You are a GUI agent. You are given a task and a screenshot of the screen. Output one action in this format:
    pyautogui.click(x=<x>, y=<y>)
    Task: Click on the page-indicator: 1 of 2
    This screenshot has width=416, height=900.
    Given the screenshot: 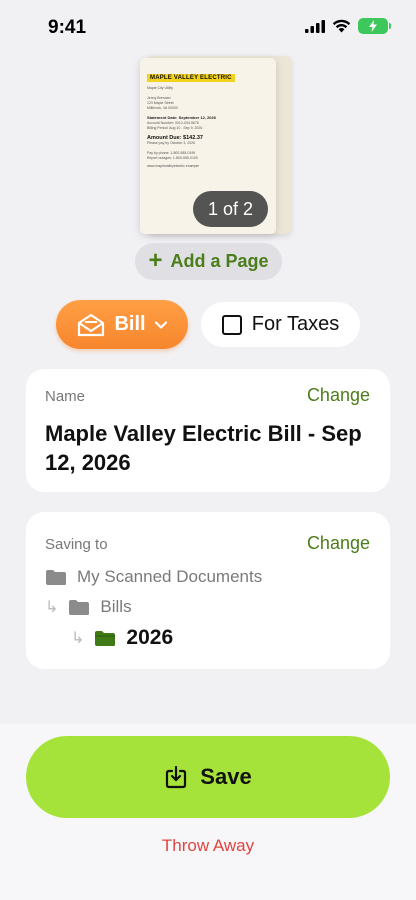 What is the action you would take?
    pyautogui.click(x=230, y=209)
    